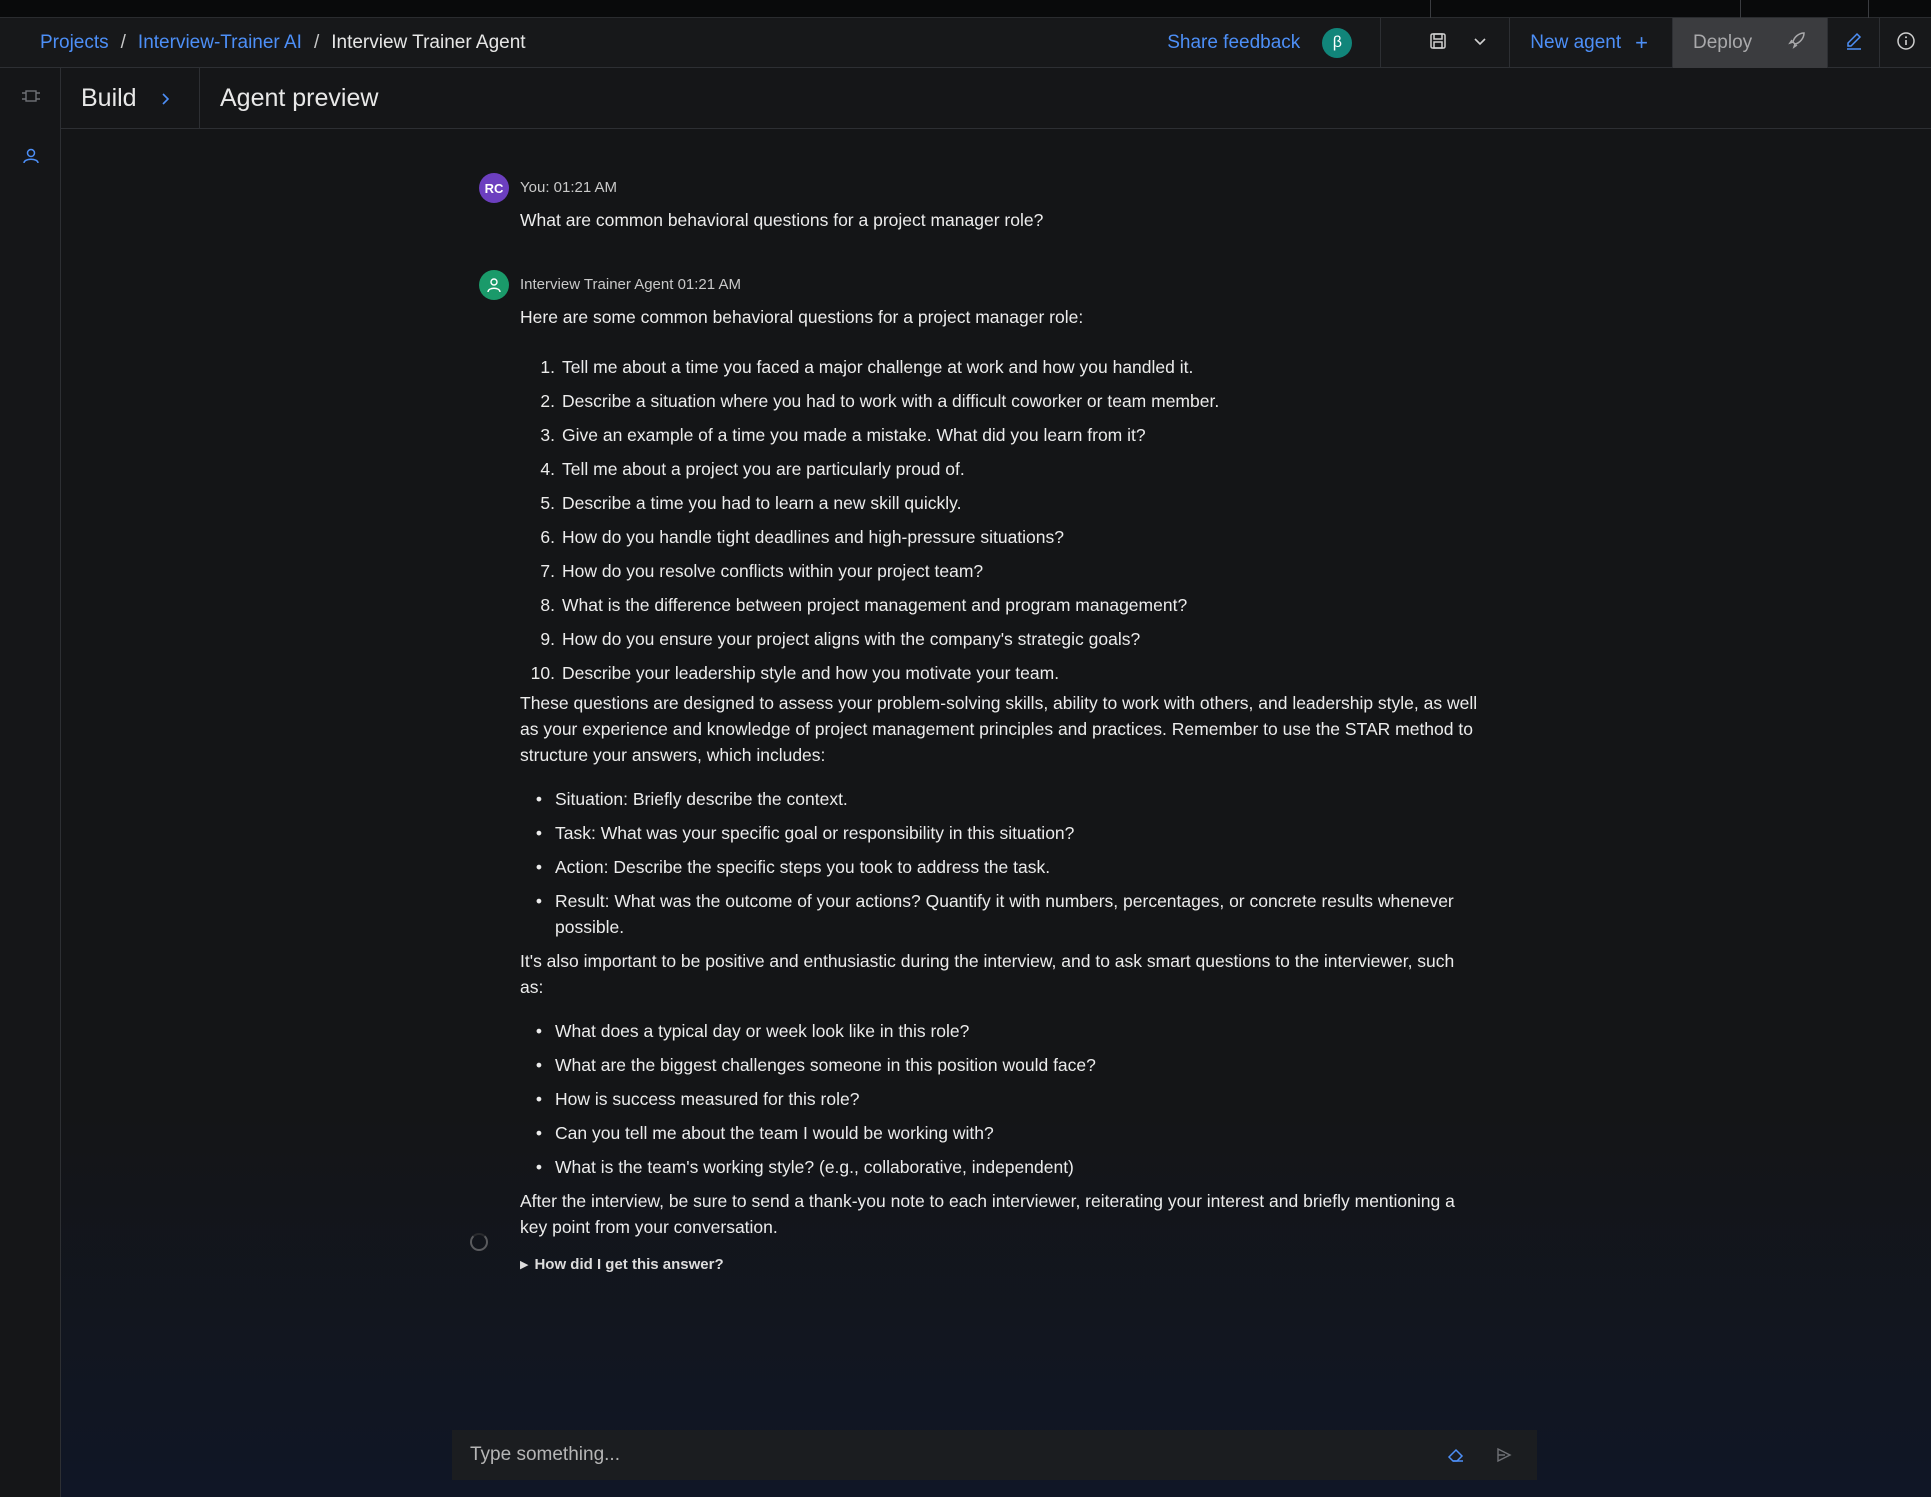 This screenshot has height=1497, width=1931. I want to click on left-rail, so click(30, 782).